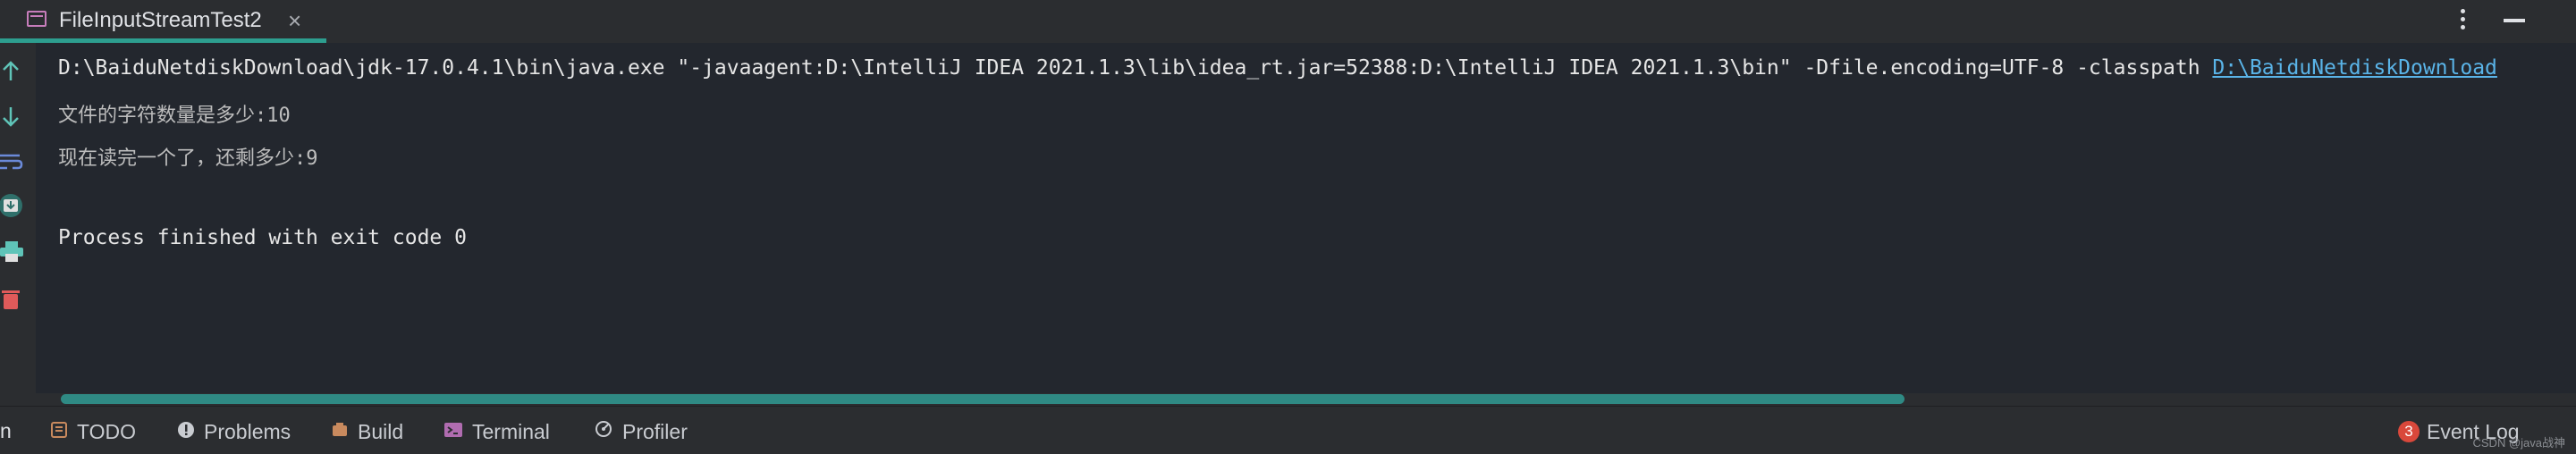  What do you see at coordinates (6, 431) in the screenshot?
I see `run-tool-button: n` at bounding box center [6, 431].